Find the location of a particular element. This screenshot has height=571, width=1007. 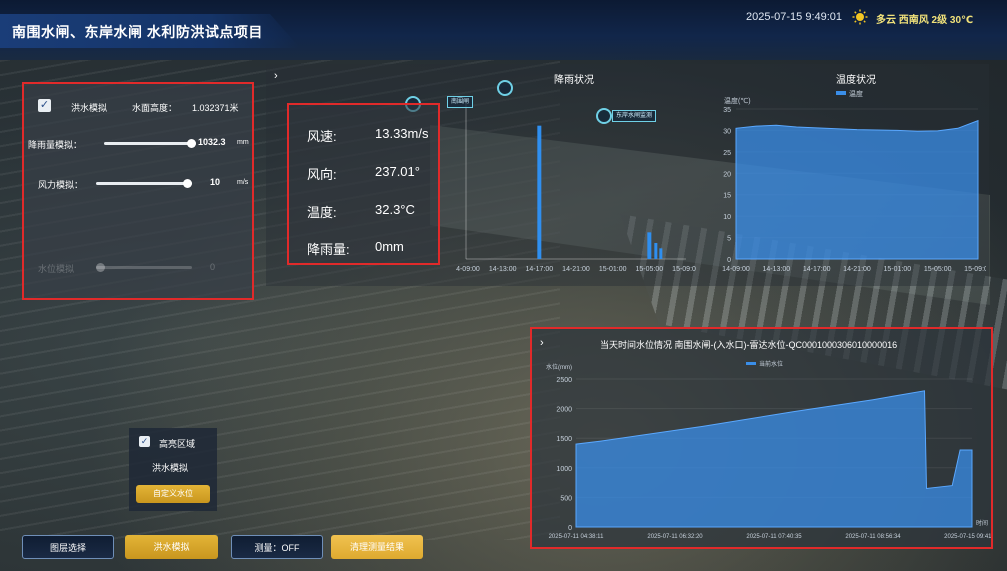

water-level-slider is located at coordinates (144, 267).